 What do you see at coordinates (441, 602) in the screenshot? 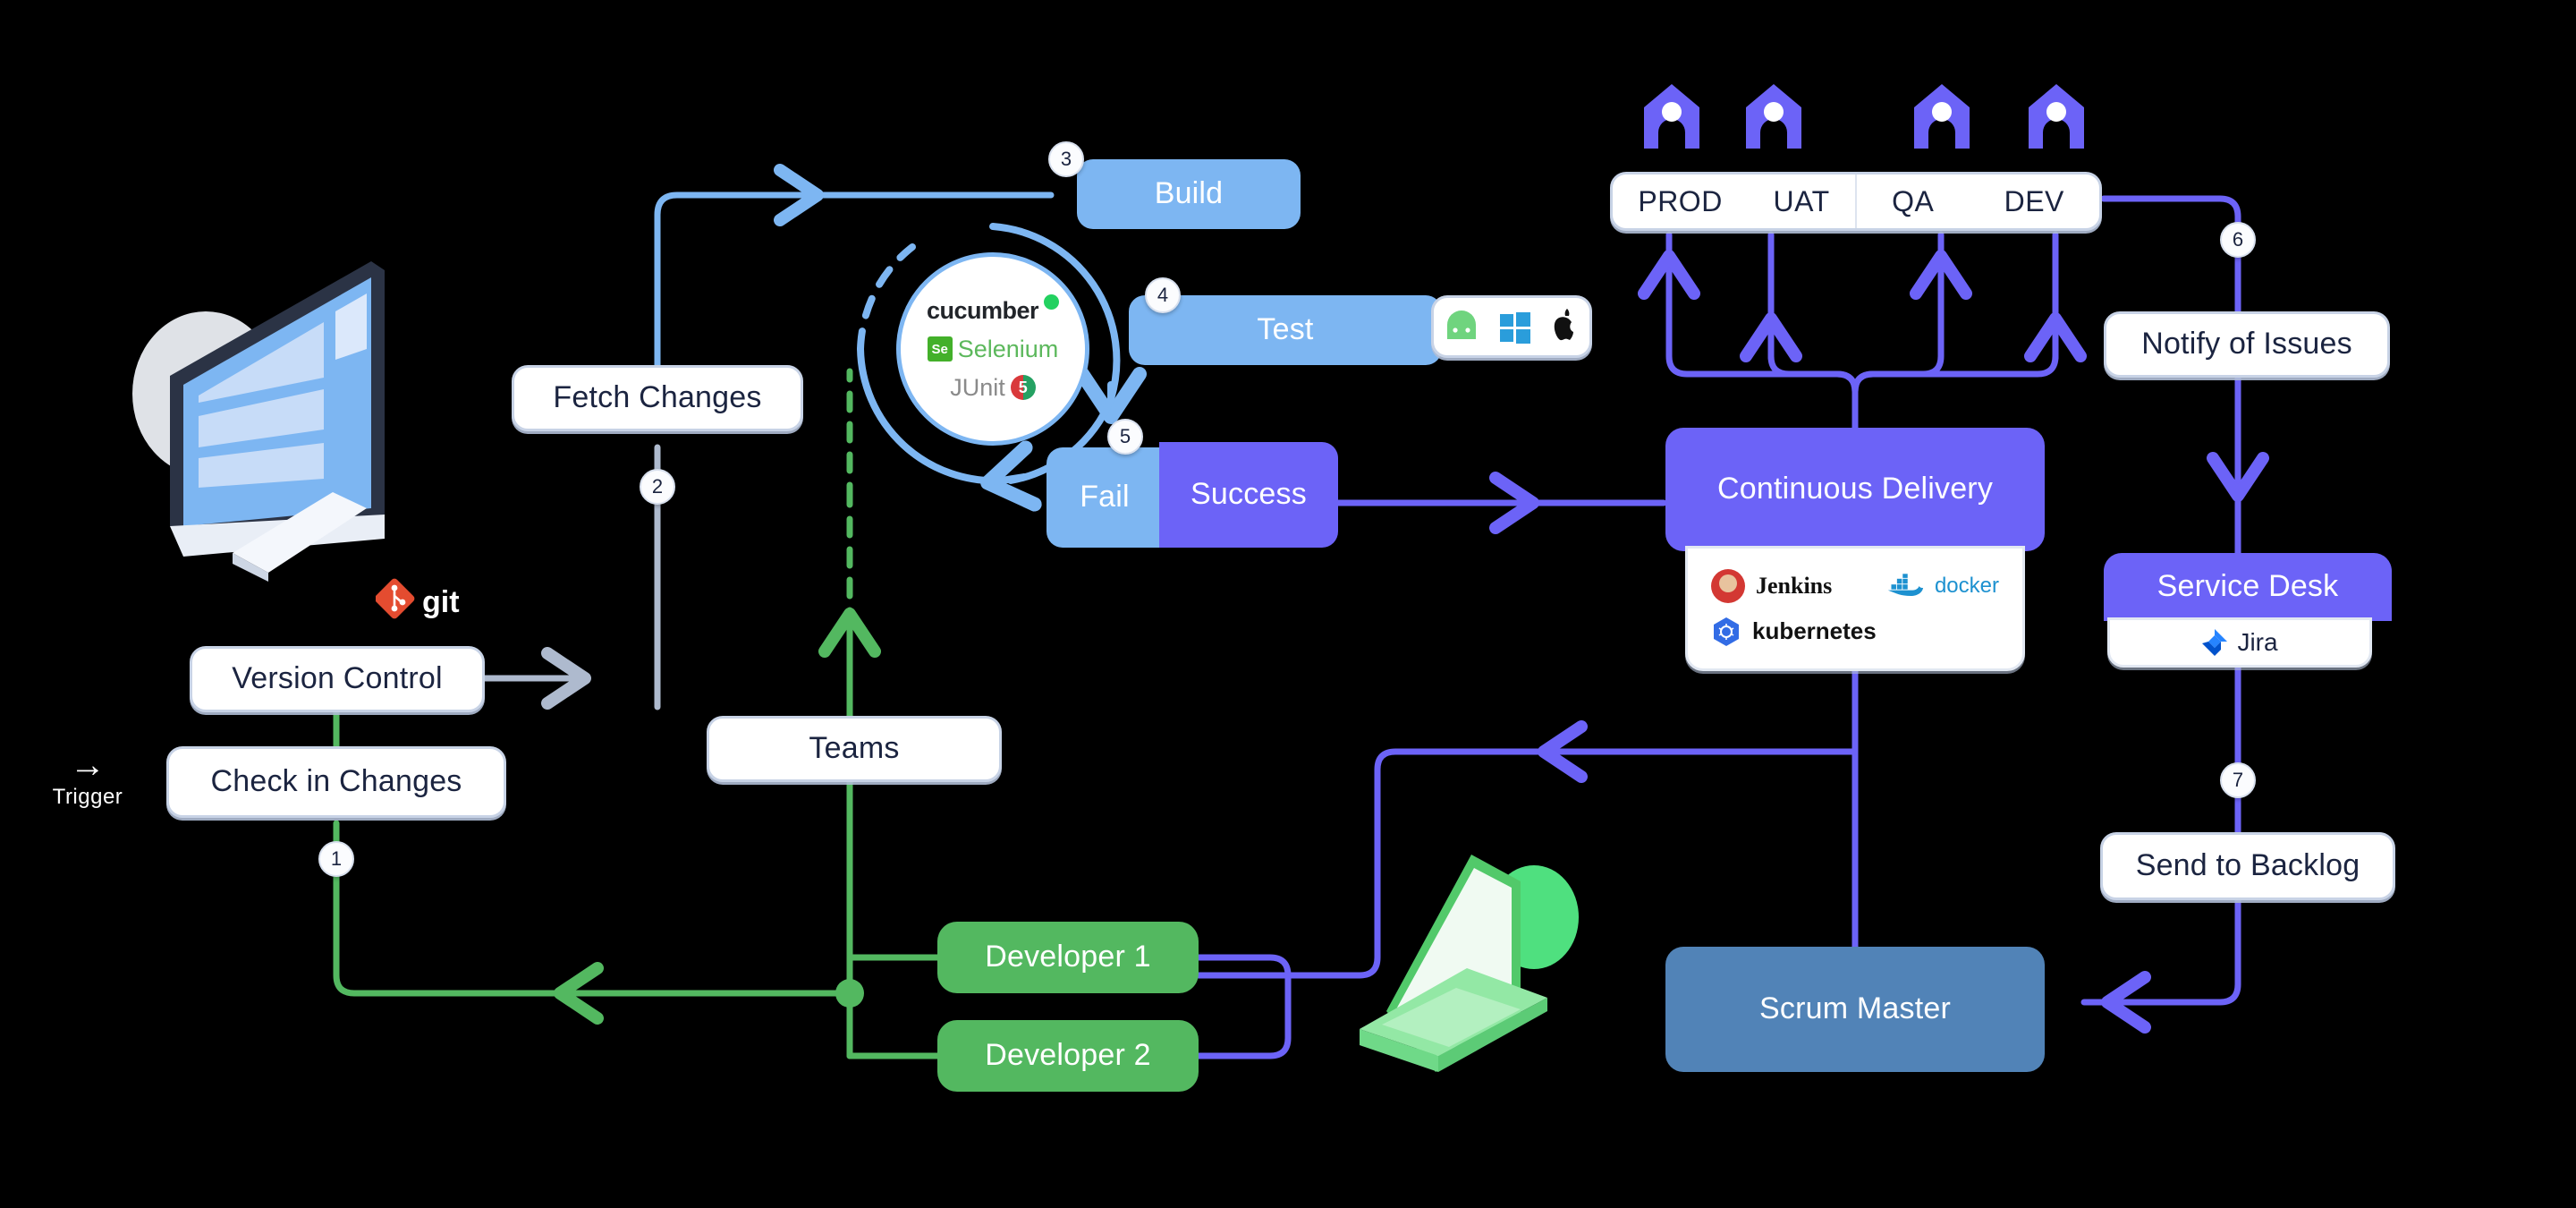
I see `svg-text: git` at bounding box center [441, 602].